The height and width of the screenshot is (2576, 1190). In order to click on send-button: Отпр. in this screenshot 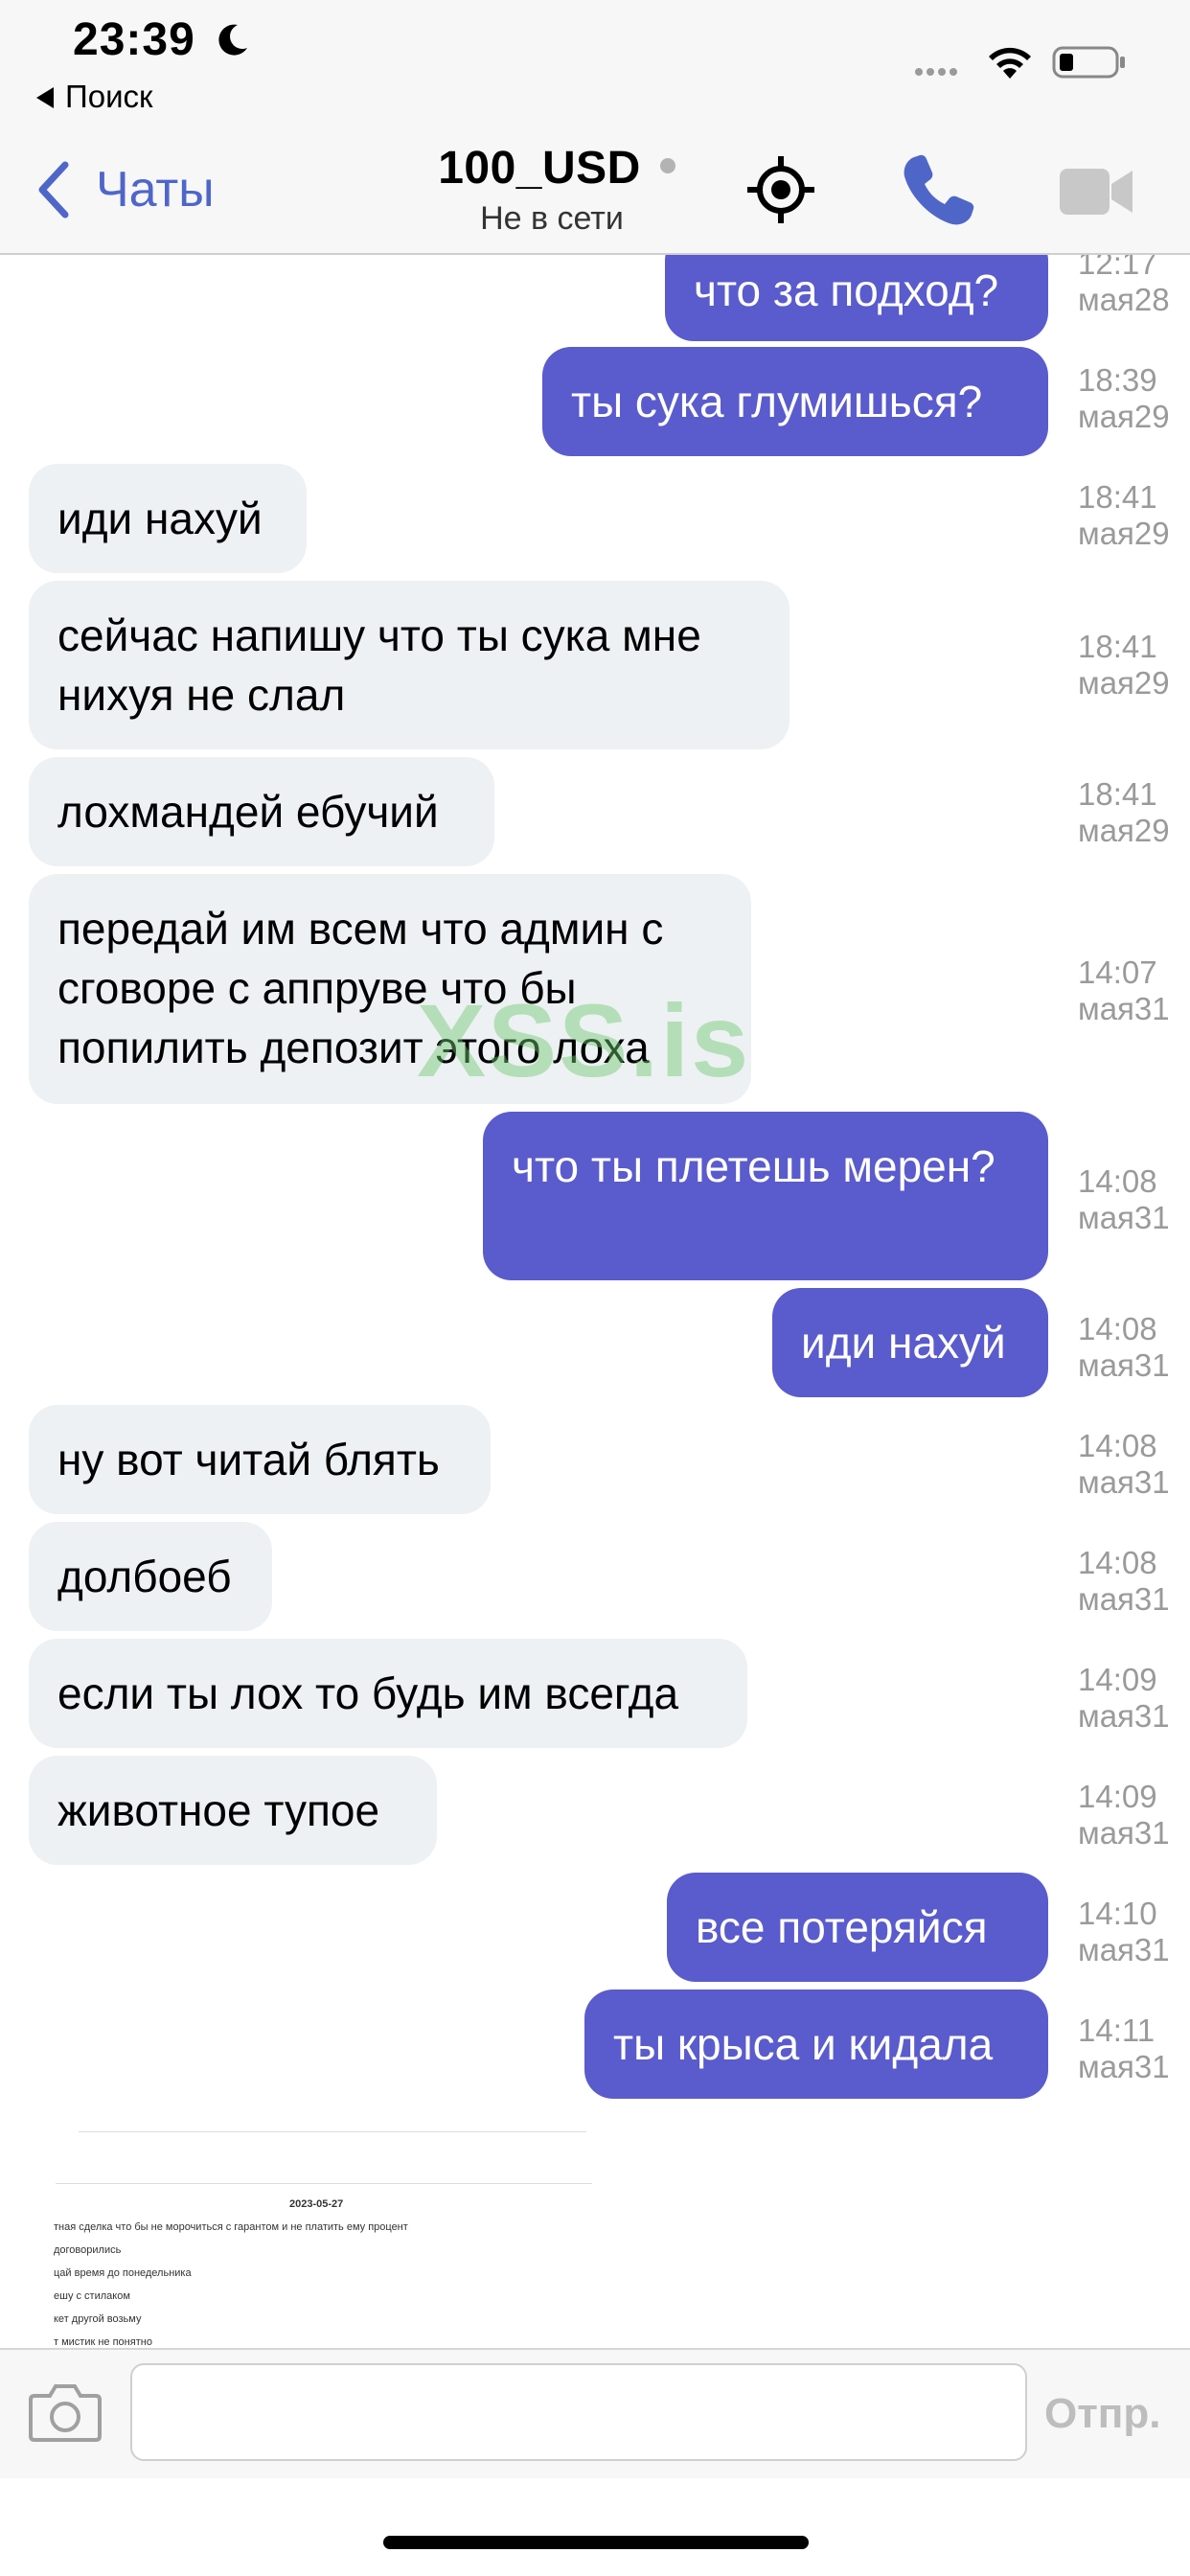, I will do `click(1102, 2414)`.